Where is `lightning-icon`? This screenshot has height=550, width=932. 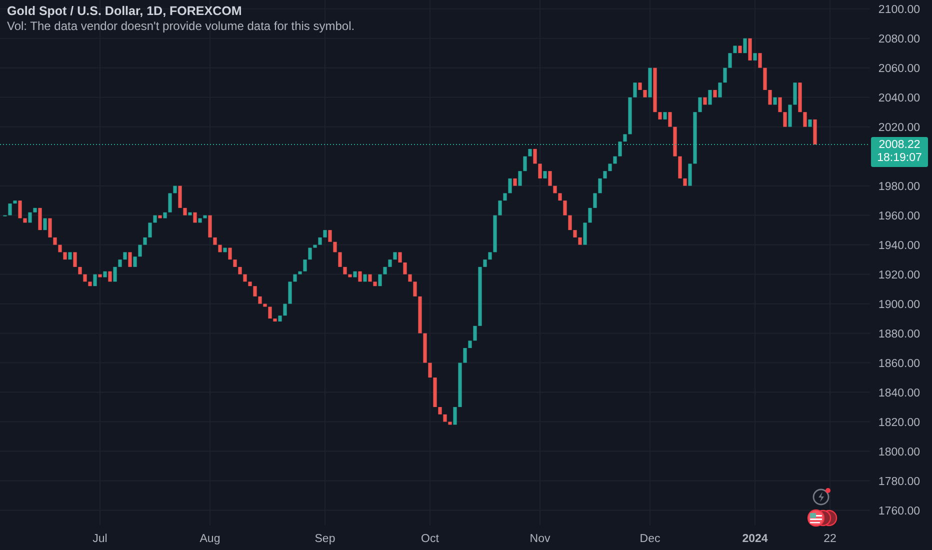 lightning-icon is located at coordinates (822, 496).